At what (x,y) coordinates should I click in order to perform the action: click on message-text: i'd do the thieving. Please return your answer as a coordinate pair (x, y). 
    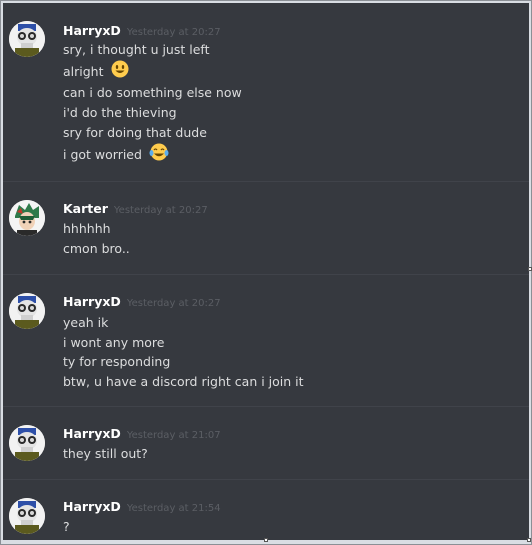
    Looking at the image, I should click on (120, 112).